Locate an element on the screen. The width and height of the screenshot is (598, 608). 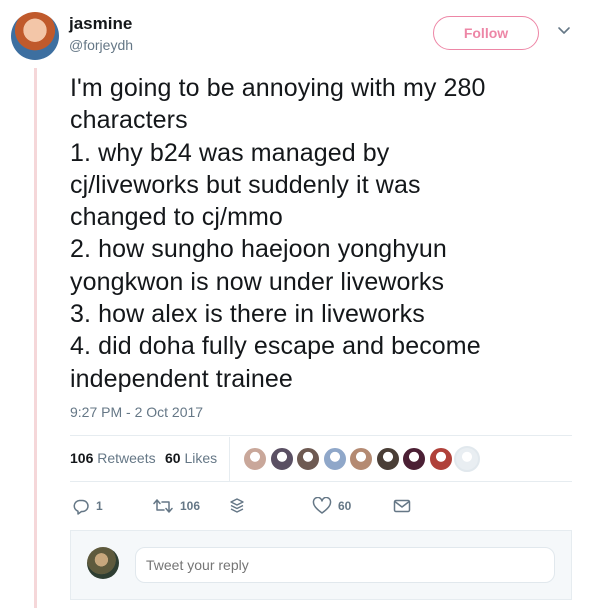
heart-icon is located at coordinates (322, 506).